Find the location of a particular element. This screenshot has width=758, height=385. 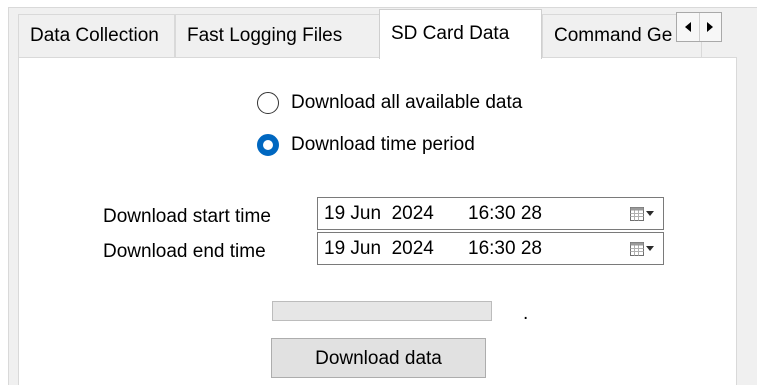

start-time-picker: 19 Jun 2024 16:30 28 is located at coordinates (490, 213).